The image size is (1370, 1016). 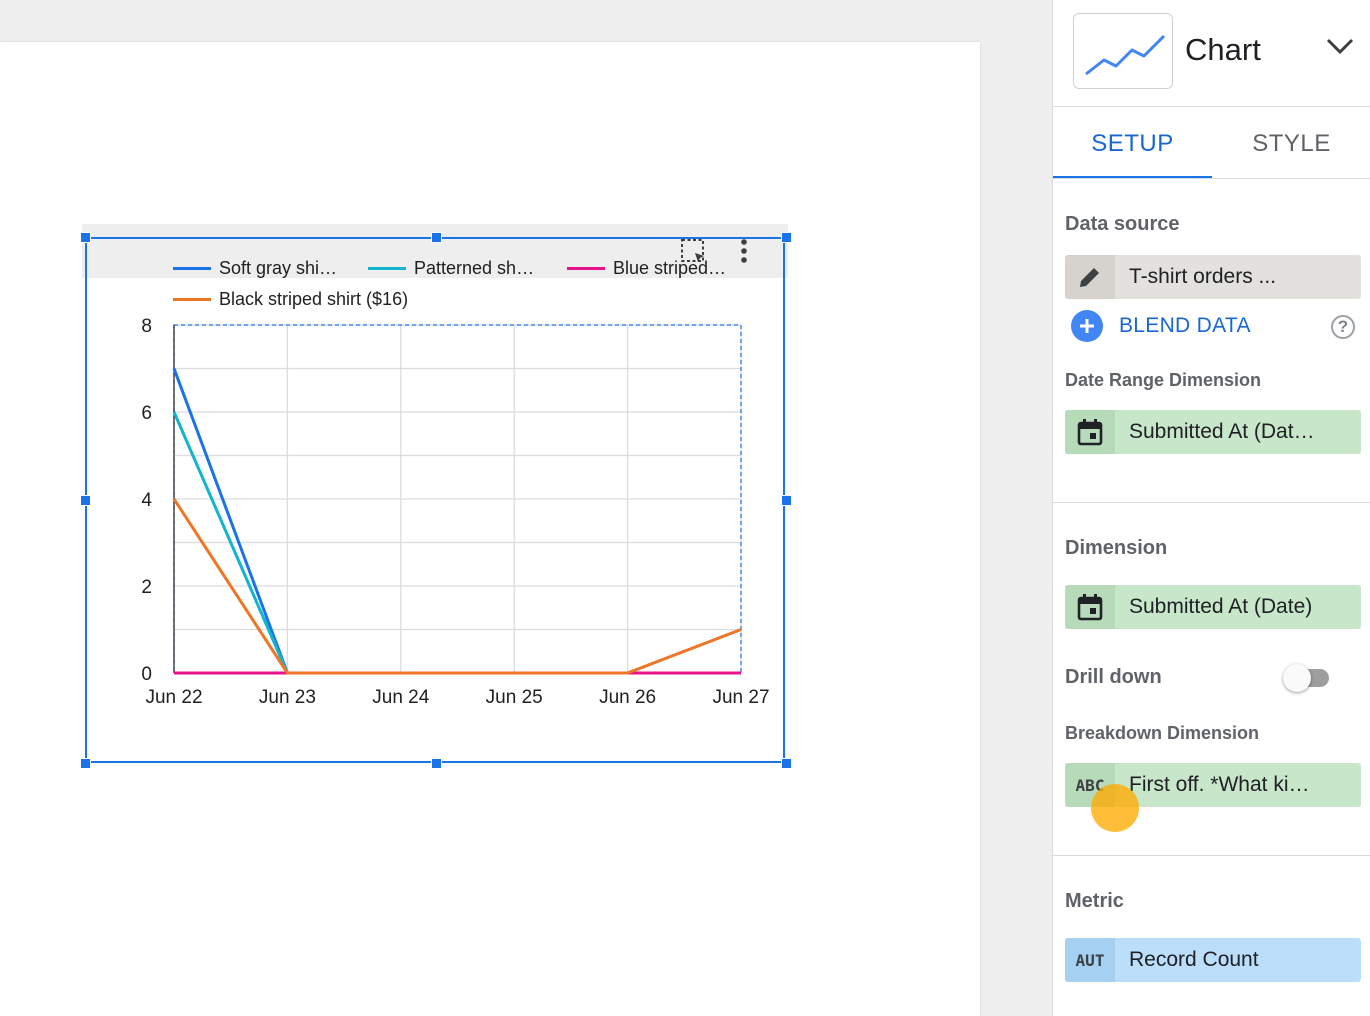 I want to click on resize-handle-right, so click(x=786, y=500).